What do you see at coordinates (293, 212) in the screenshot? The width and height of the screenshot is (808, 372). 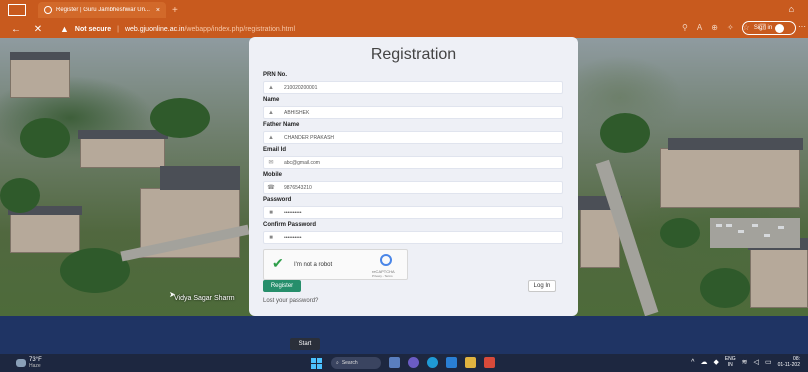 I see `password-value: ••••••••••` at bounding box center [293, 212].